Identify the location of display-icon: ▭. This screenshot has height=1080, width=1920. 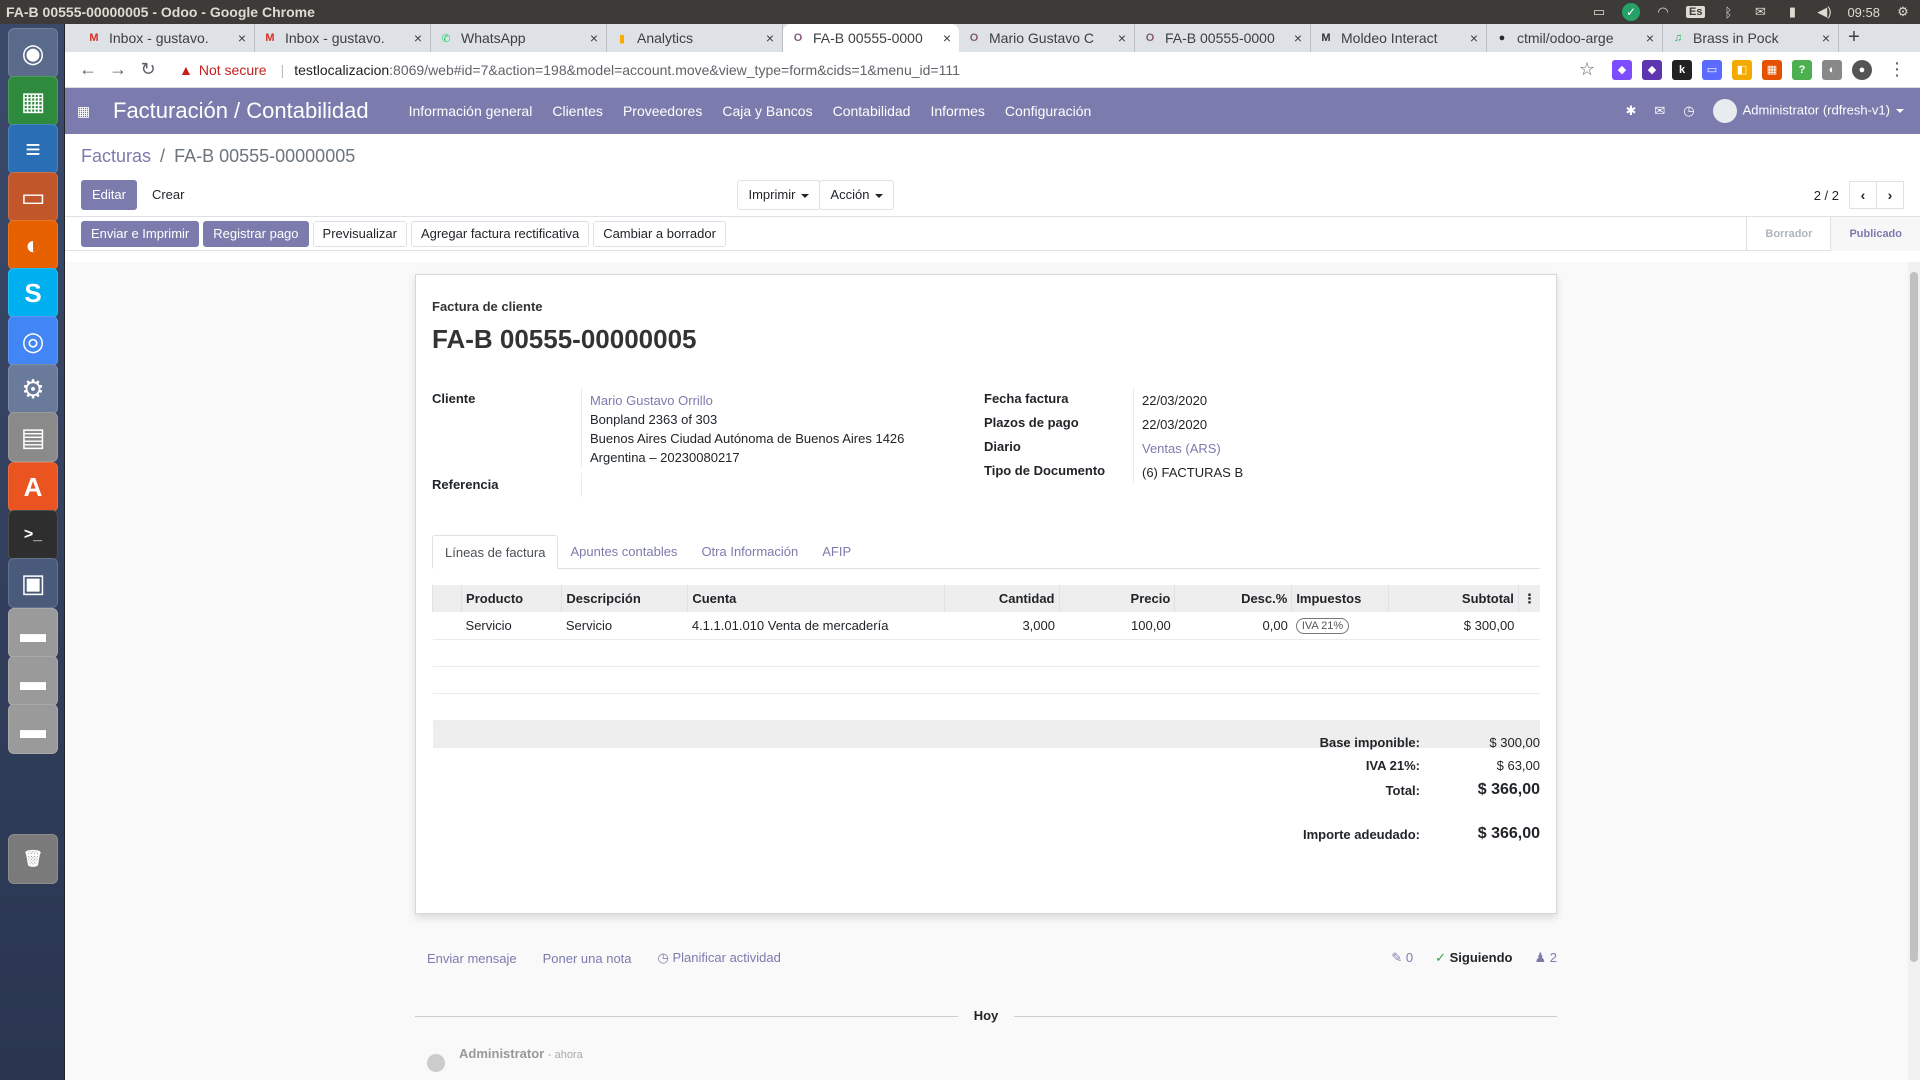
(1599, 11).